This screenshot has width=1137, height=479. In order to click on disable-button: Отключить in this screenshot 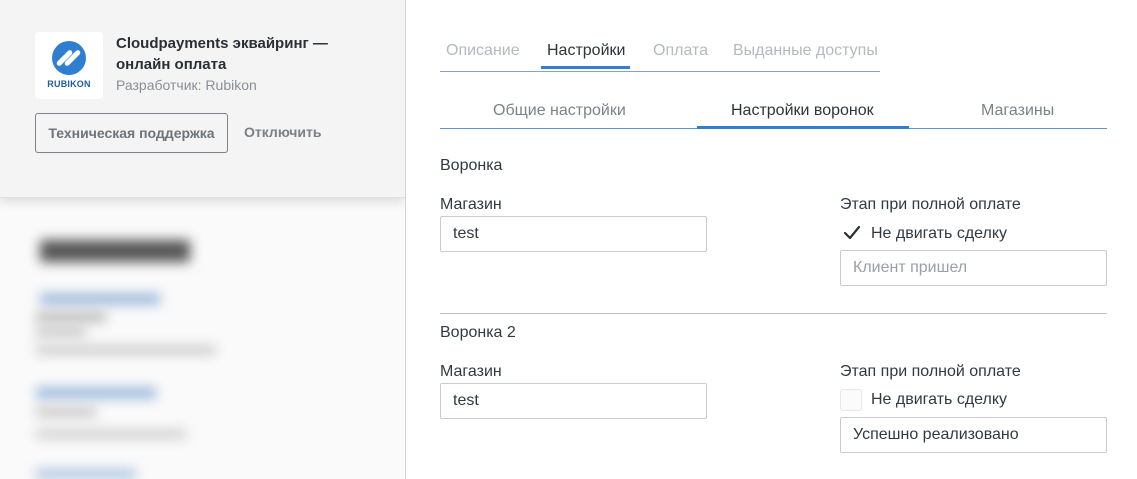, I will do `click(282, 132)`.